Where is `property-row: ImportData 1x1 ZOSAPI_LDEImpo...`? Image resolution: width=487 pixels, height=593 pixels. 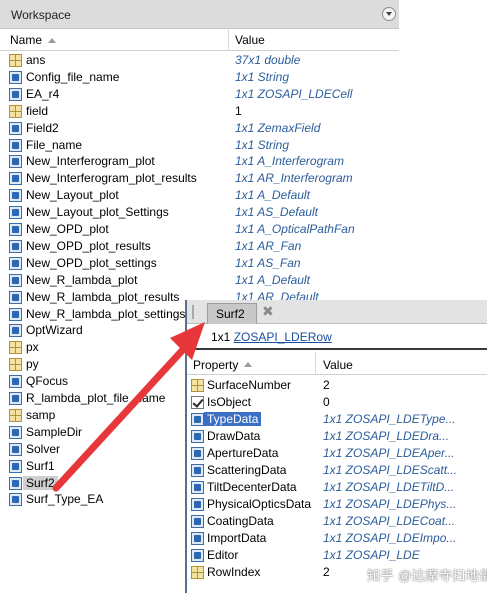 property-row: ImportData 1x1 ZOSAPI_LDEImpo... is located at coordinates (337, 538).